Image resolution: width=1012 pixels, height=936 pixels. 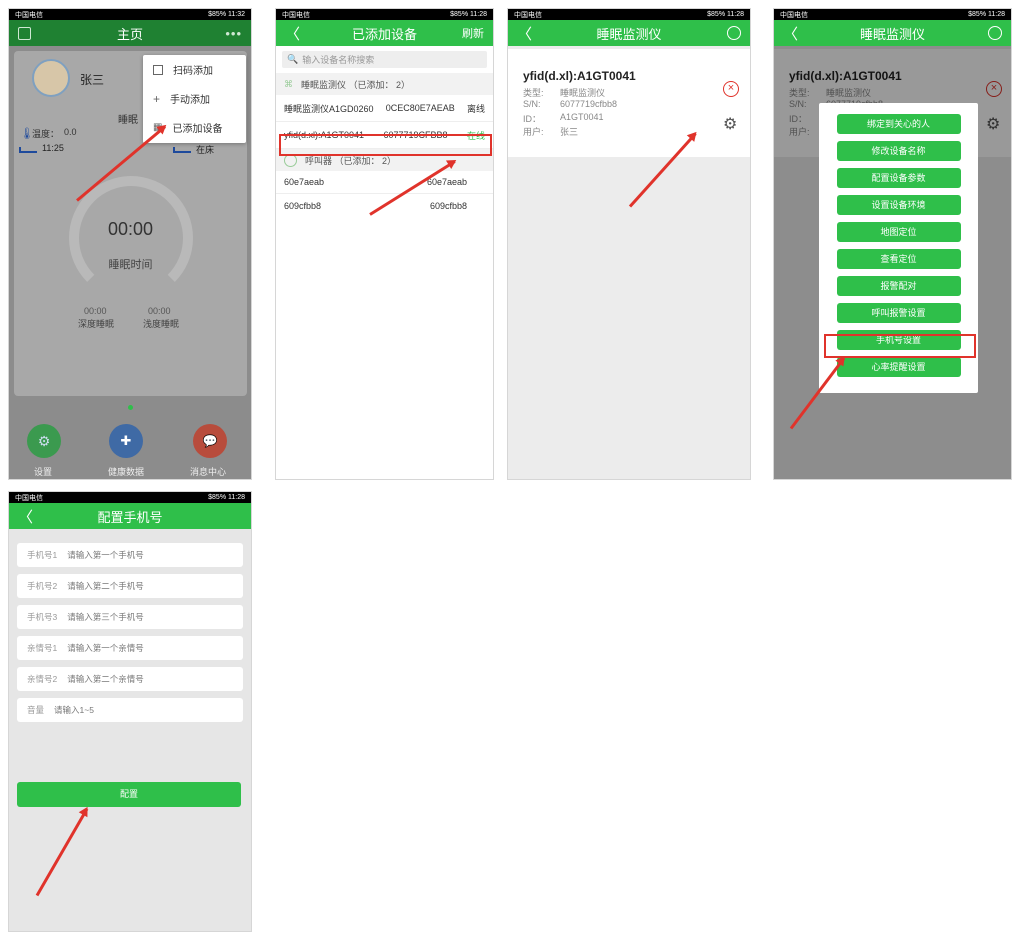 What do you see at coordinates (130, 407) in the screenshot?
I see `page-indicator` at bounding box center [130, 407].